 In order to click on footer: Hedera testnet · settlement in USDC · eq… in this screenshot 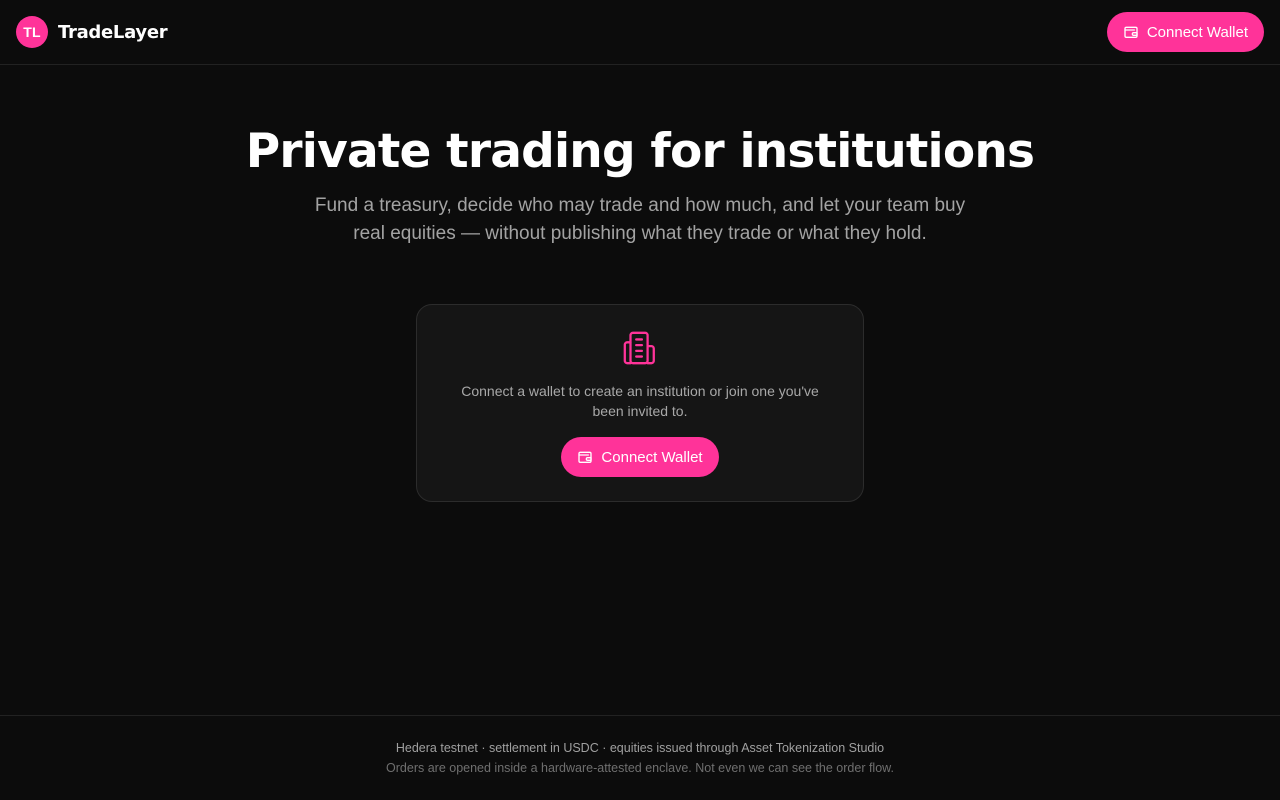, I will do `click(640, 757)`.